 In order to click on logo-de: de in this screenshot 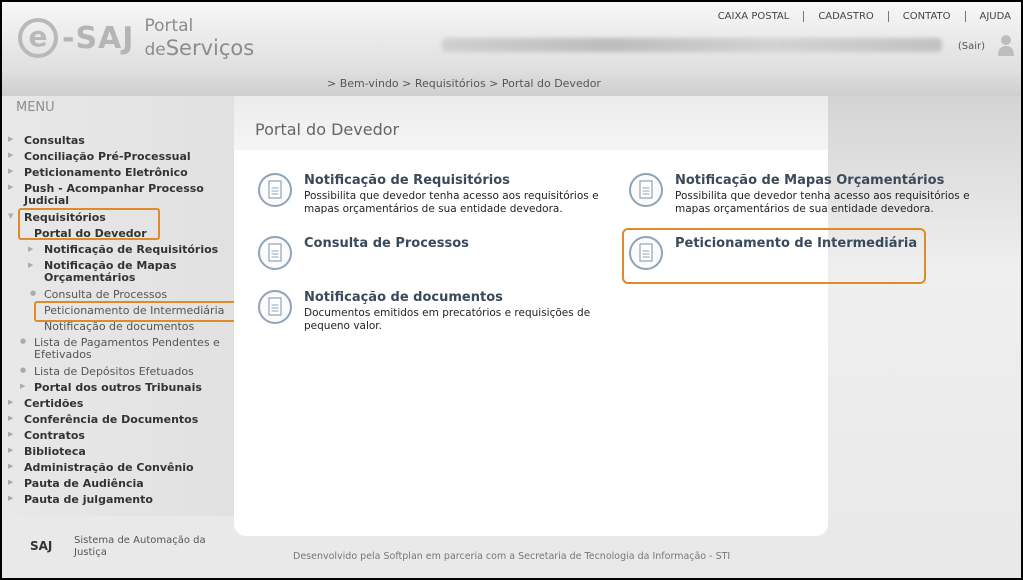, I will do `click(155, 50)`.